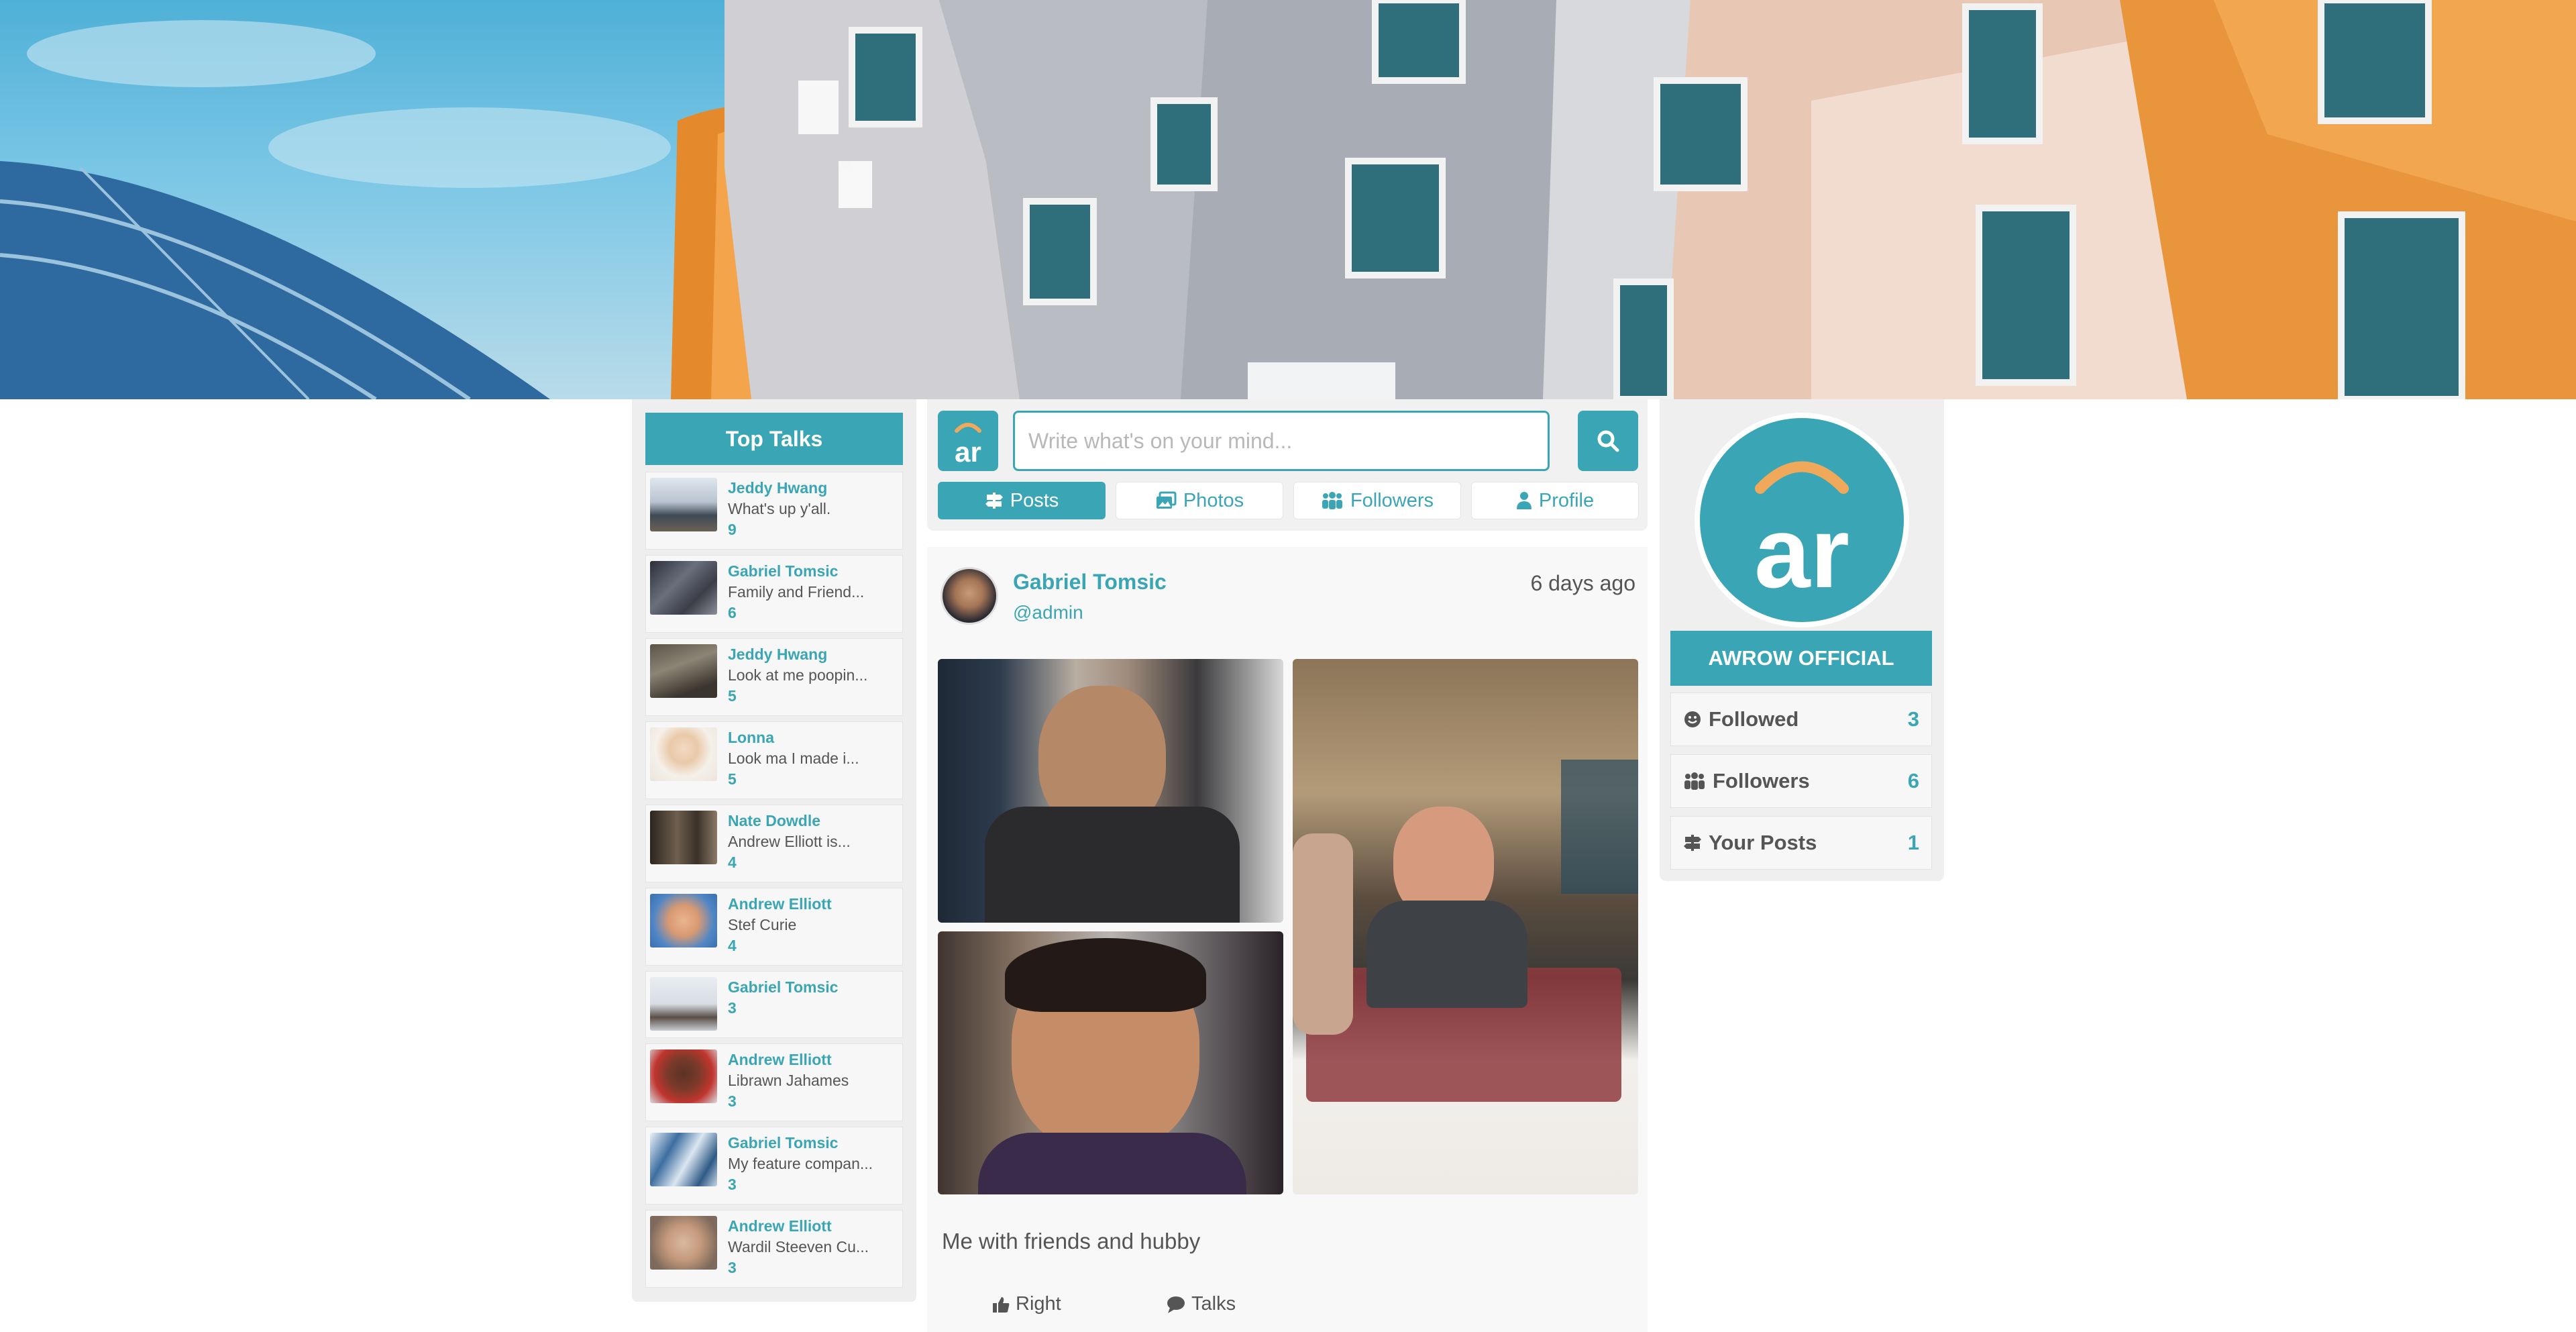 This screenshot has width=2576, height=1332. I want to click on stat-followers: Followers 6, so click(1801, 781).